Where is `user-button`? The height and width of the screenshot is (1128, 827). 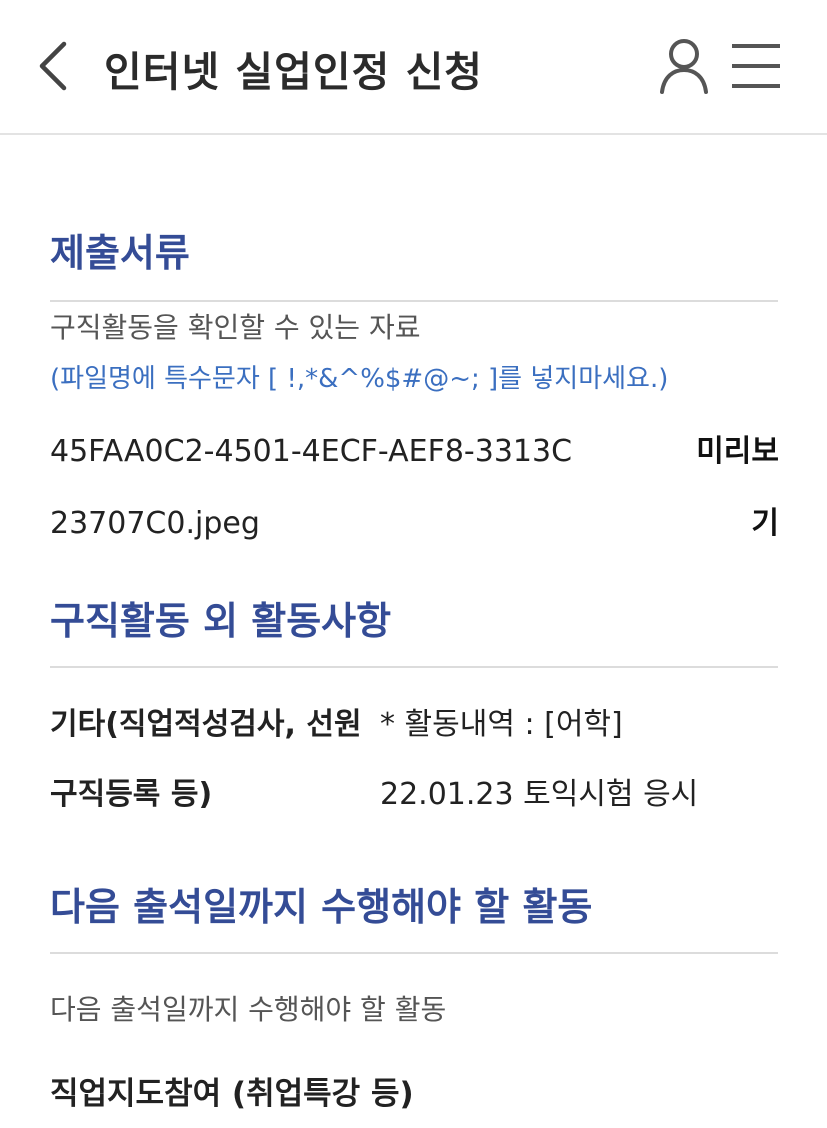
user-button is located at coordinates (684, 66).